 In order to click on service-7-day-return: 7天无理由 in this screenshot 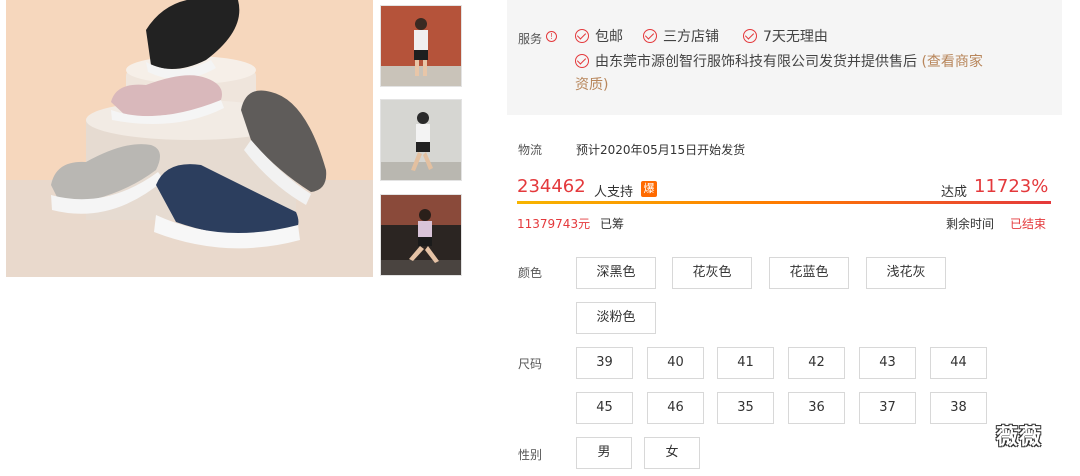, I will do `click(785, 36)`.